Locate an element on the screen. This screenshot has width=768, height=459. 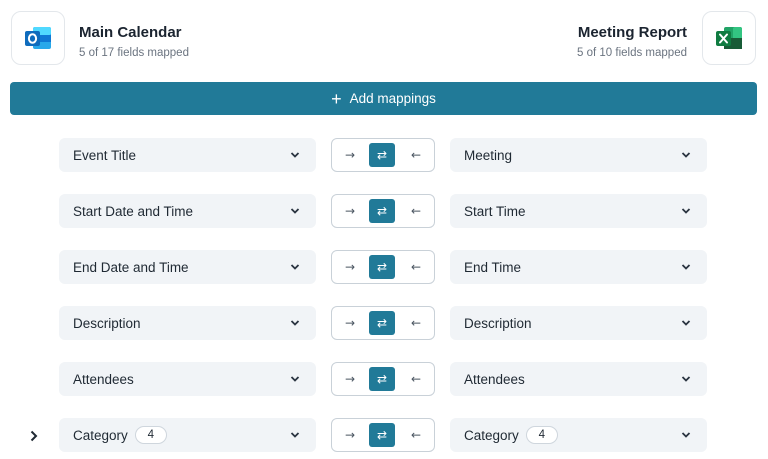
chevron-right-icon is located at coordinates (34, 436).